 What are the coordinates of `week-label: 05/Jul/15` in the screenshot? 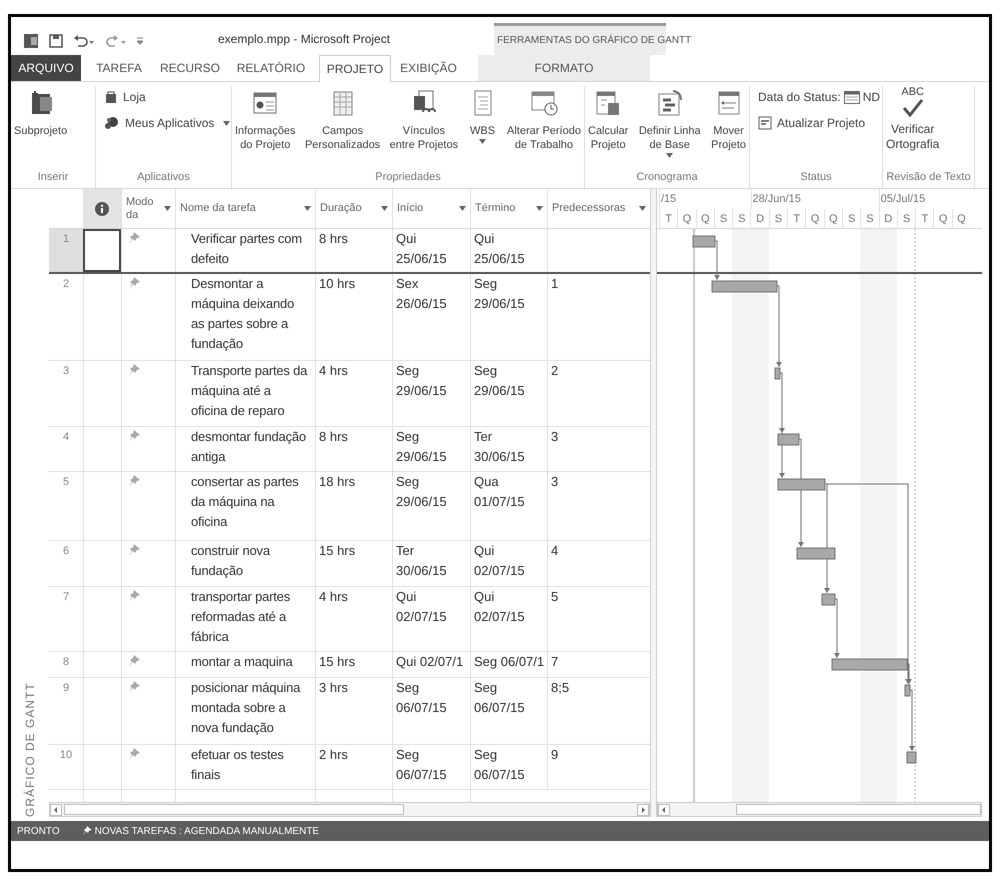 It's located at (903, 199).